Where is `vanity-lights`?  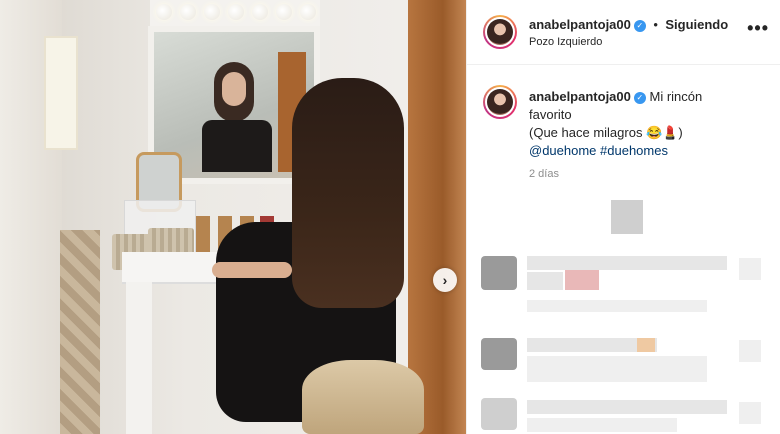
vanity-lights is located at coordinates (235, 14).